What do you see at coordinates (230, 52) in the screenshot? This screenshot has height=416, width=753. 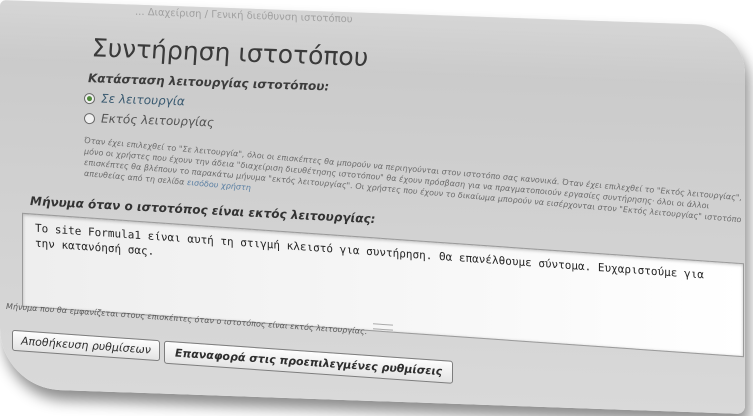 I see `page-title: Συντήρηση ιστοτόπου` at bounding box center [230, 52].